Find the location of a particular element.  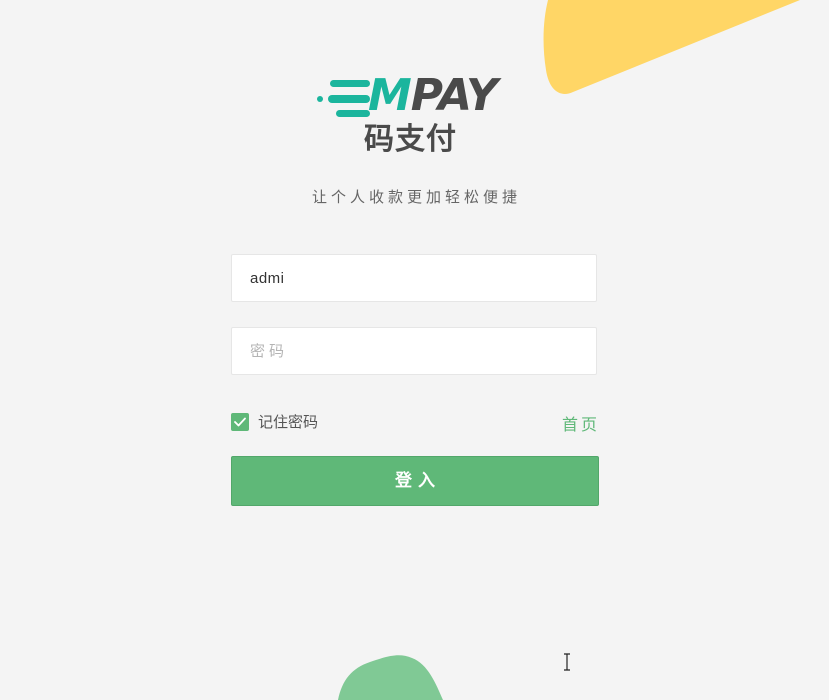

logo-chinese-name: 码支付 is located at coordinates (410, 139).